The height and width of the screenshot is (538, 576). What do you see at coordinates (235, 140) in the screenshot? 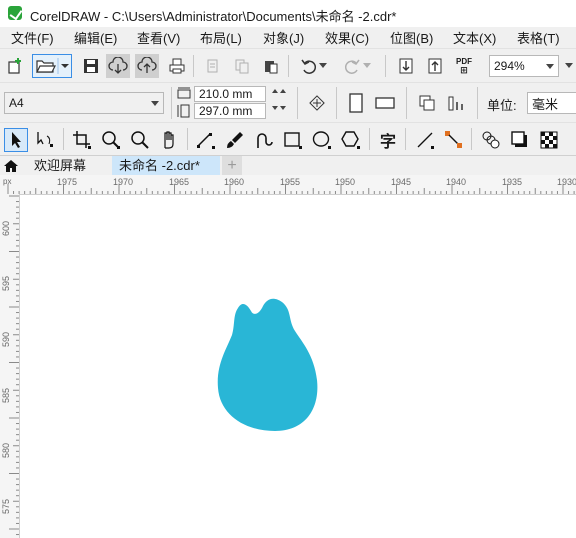
I see `artistic-media-tool-icon` at bounding box center [235, 140].